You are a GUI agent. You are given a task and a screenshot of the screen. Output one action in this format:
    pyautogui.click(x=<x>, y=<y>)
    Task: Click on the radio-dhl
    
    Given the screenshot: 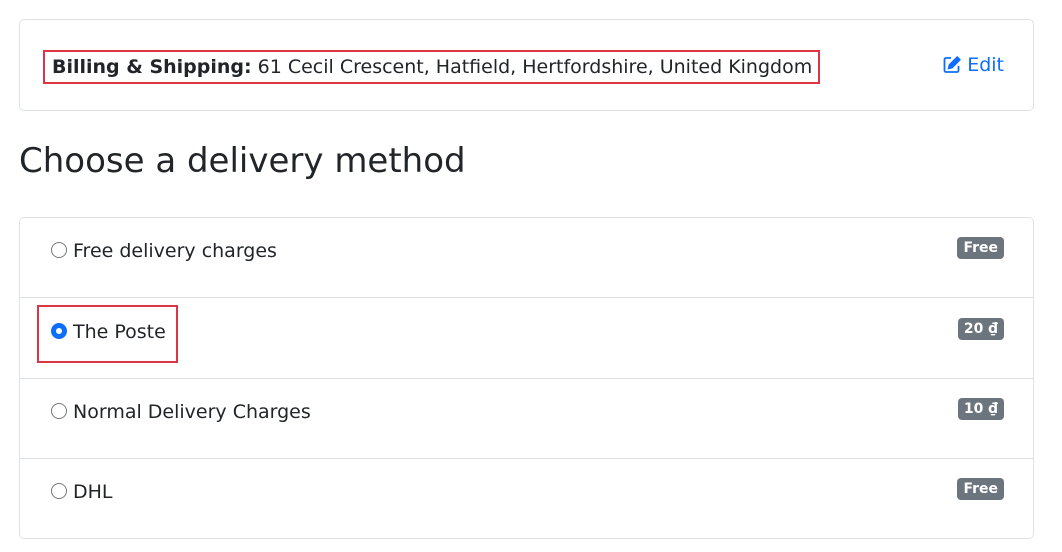 What is the action you would take?
    pyautogui.click(x=59, y=490)
    